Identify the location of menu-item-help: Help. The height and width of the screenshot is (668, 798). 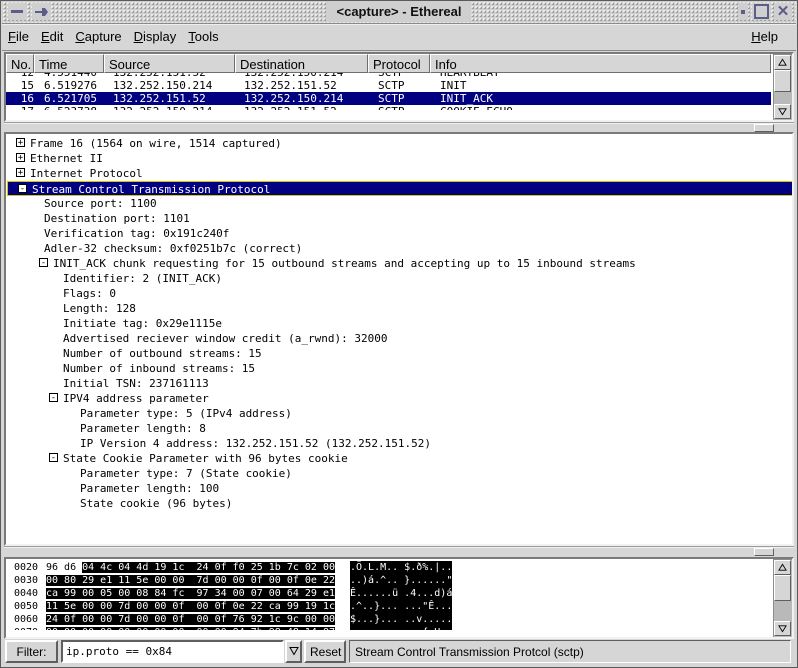
(764, 34).